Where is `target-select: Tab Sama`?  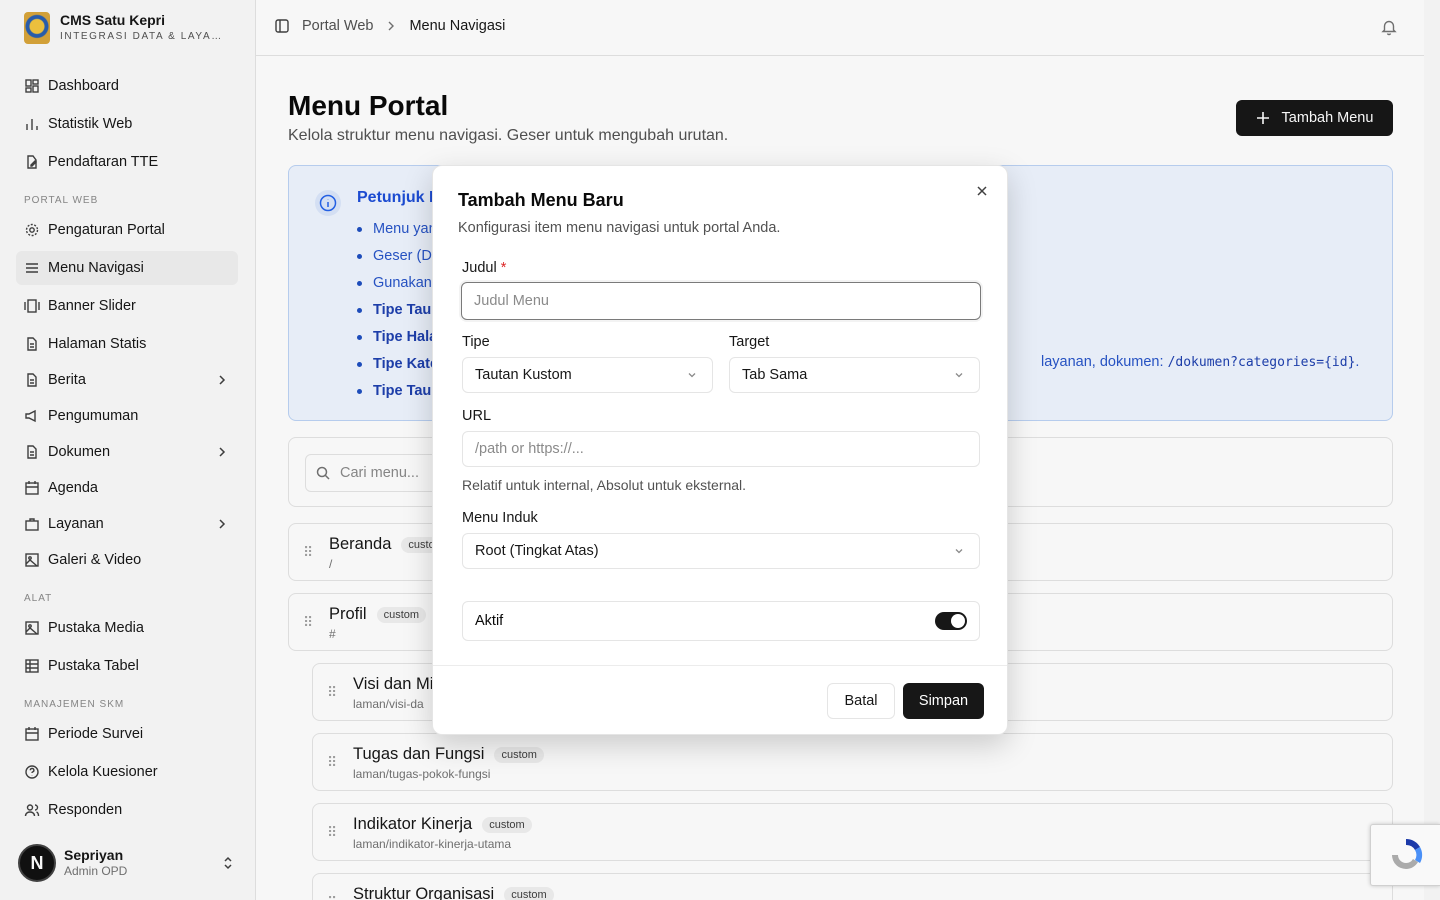 target-select: Tab Sama is located at coordinates (854, 375).